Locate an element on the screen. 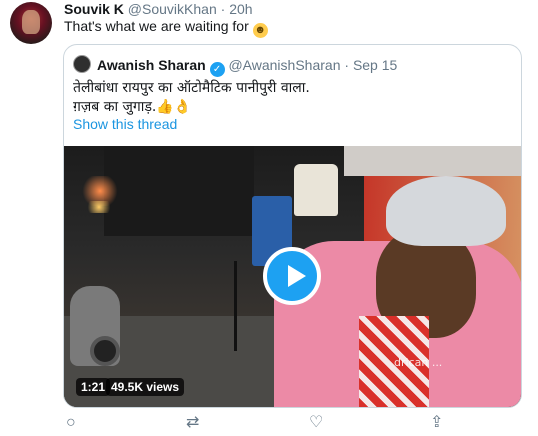 The width and height of the screenshot is (538, 436). quoted-avatar is located at coordinates (82, 64).